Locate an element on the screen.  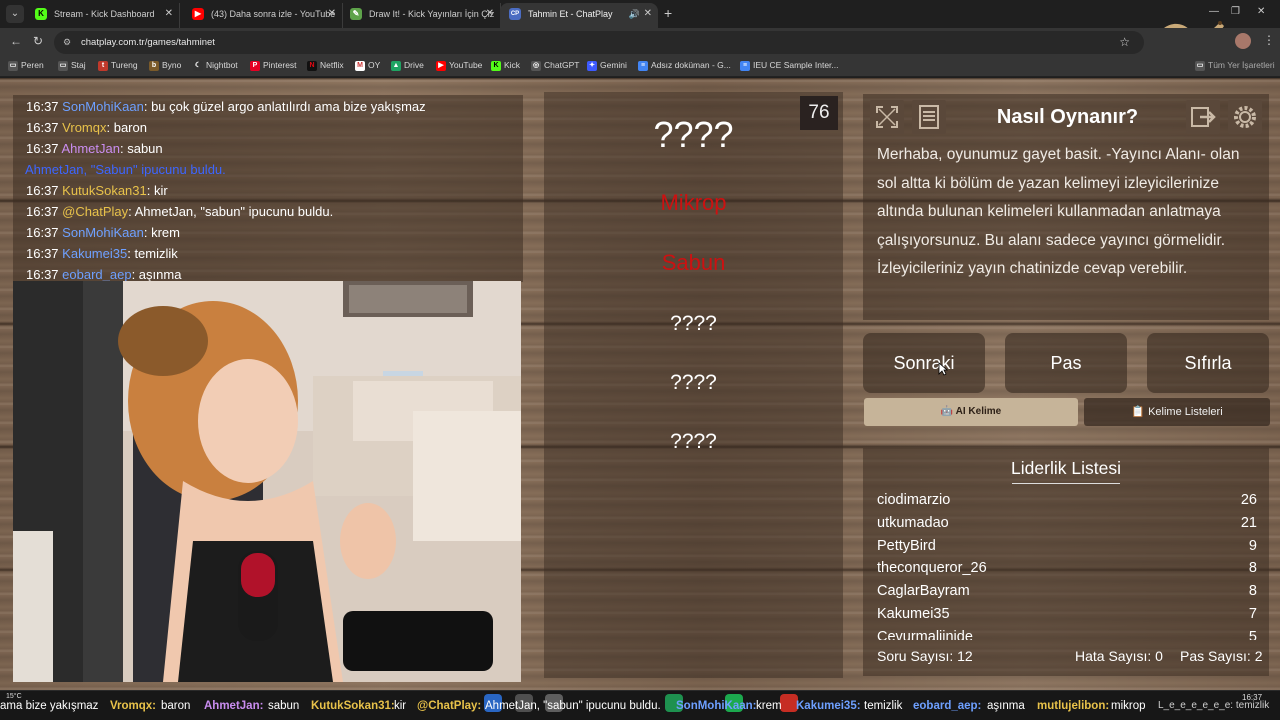
ticker-message: aşınma is located at coordinates (1006, 706).